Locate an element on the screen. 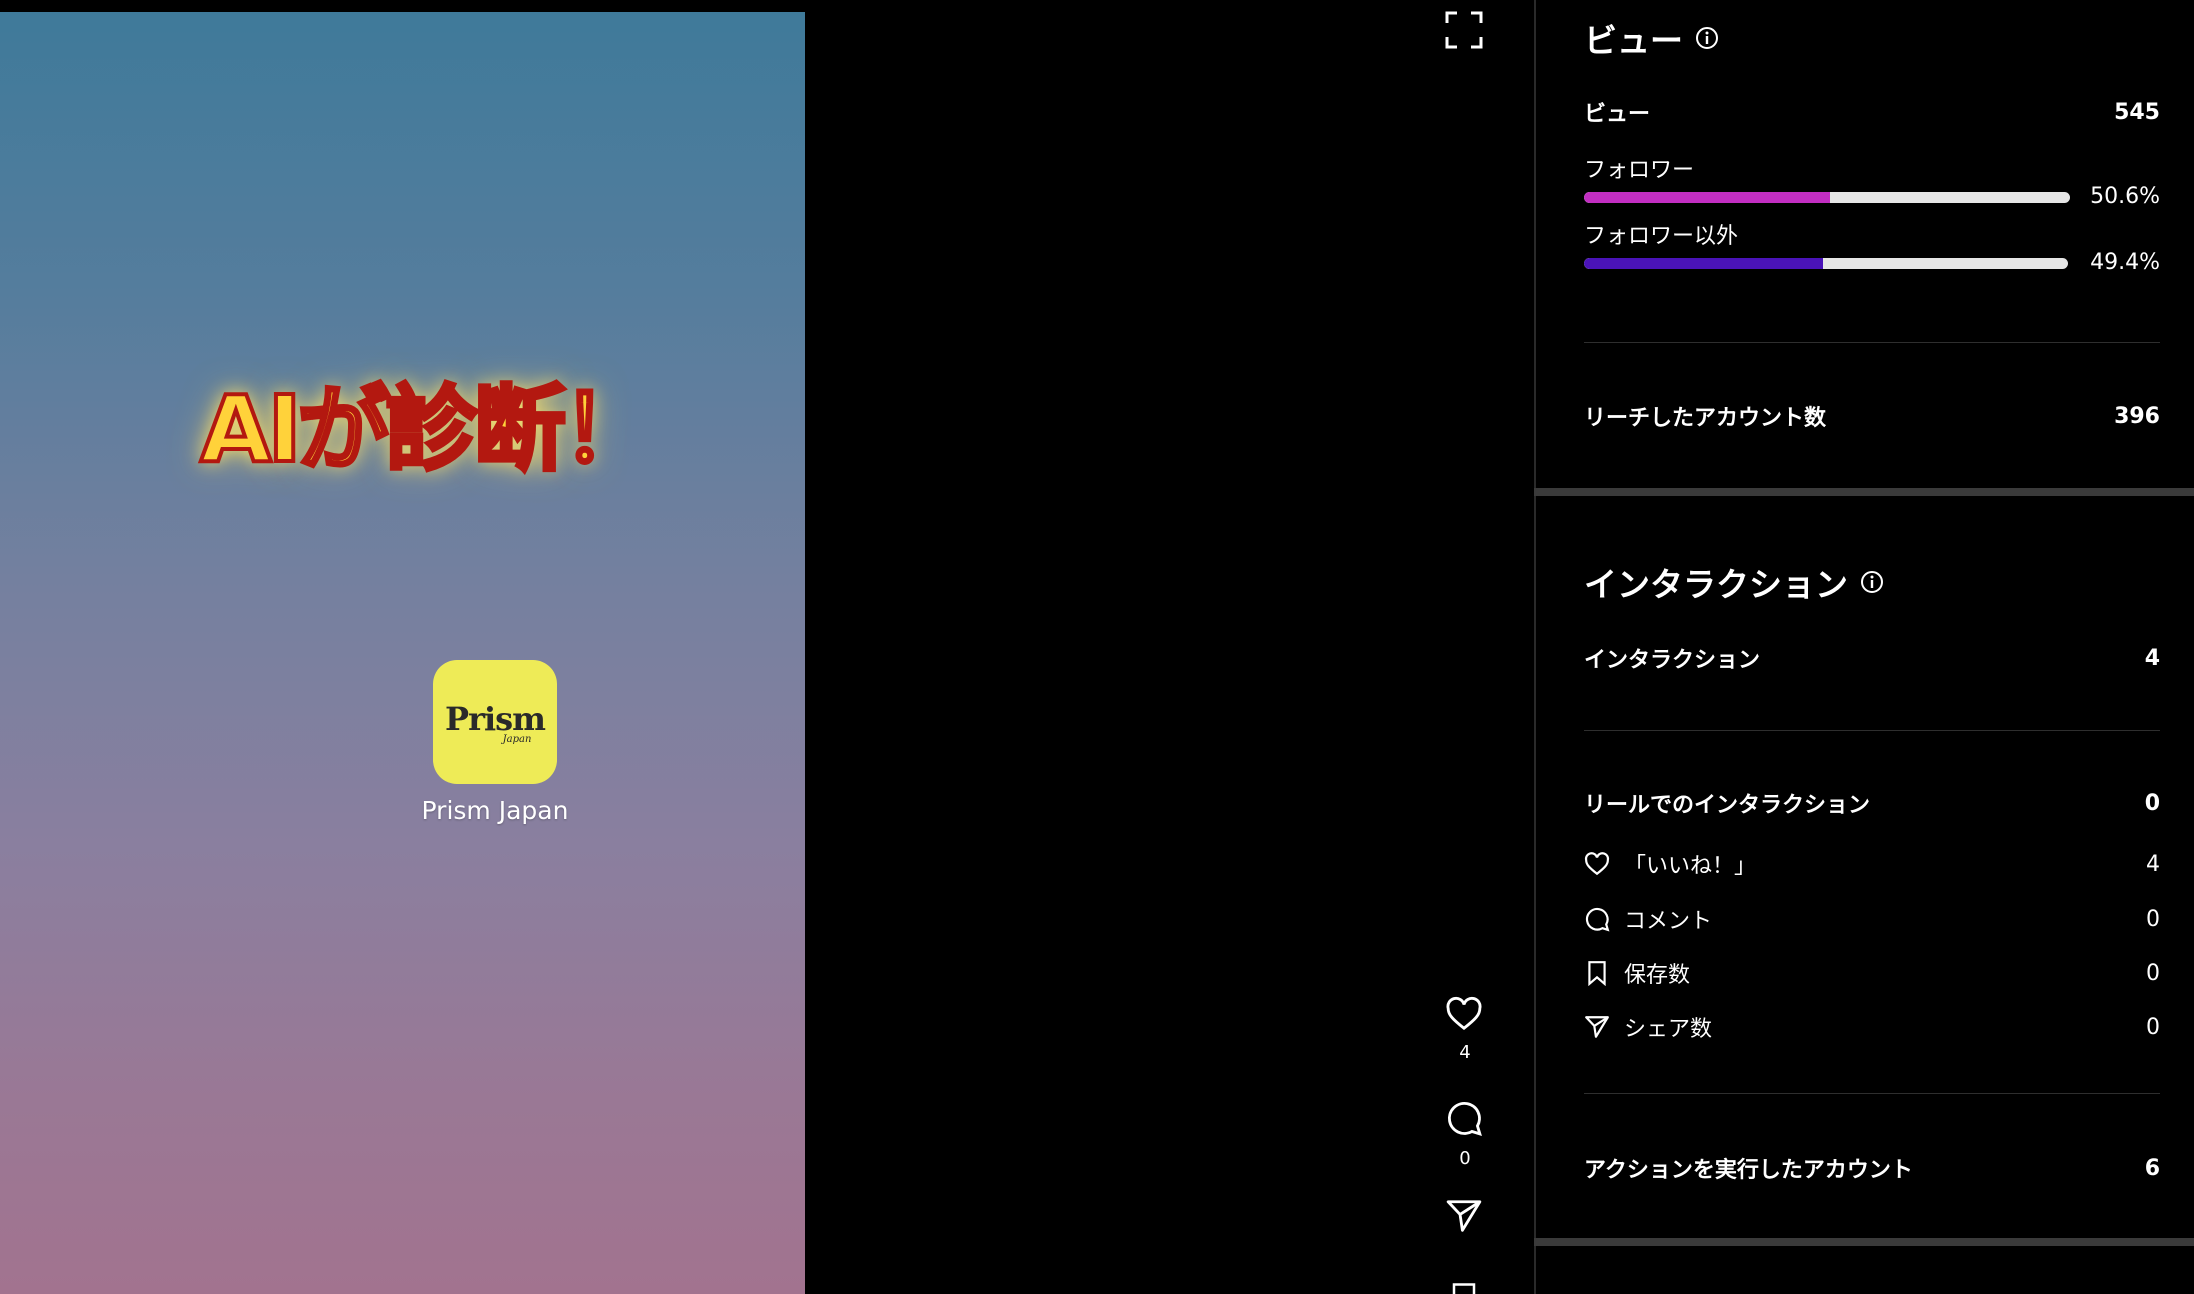 The width and height of the screenshot is (2194, 1294). accounts-engaged-row: アクションを実行したアカウント 6 is located at coordinates (1872, 1168).